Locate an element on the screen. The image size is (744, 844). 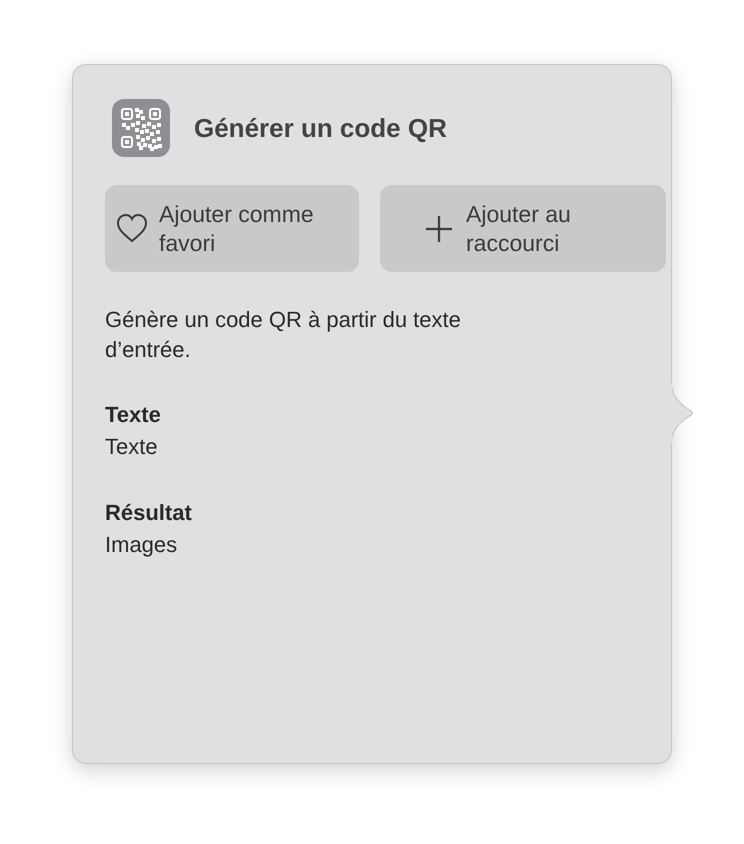
add-button: Ajouter au raccourci is located at coordinates (523, 228).